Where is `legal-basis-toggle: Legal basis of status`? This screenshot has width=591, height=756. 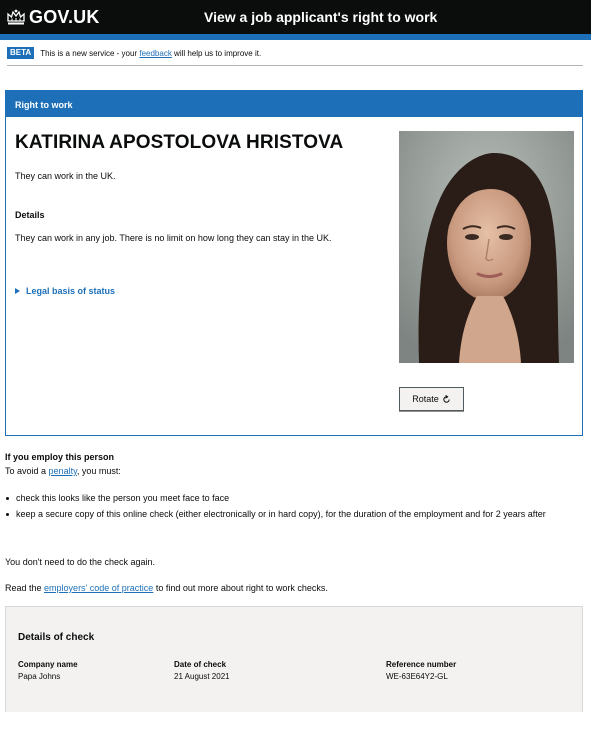
legal-basis-toggle: Legal basis of status is located at coordinates (65, 291).